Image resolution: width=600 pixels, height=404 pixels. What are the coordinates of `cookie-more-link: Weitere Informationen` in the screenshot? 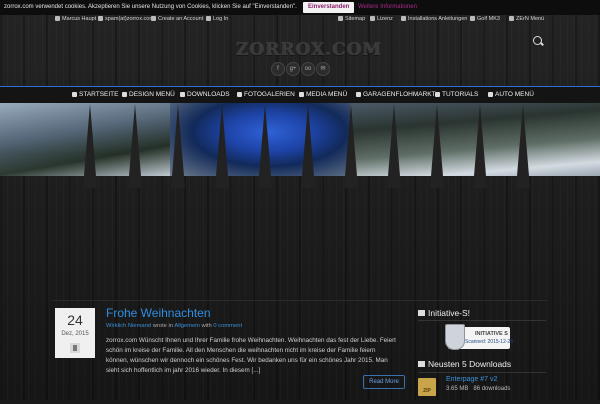 It's located at (387, 7).